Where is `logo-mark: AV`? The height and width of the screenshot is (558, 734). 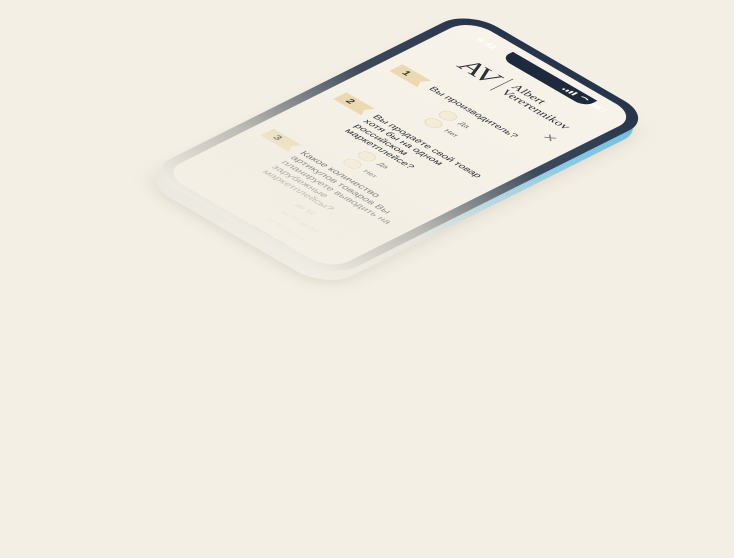
logo-mark: AV is located at coordinates (479, 71).